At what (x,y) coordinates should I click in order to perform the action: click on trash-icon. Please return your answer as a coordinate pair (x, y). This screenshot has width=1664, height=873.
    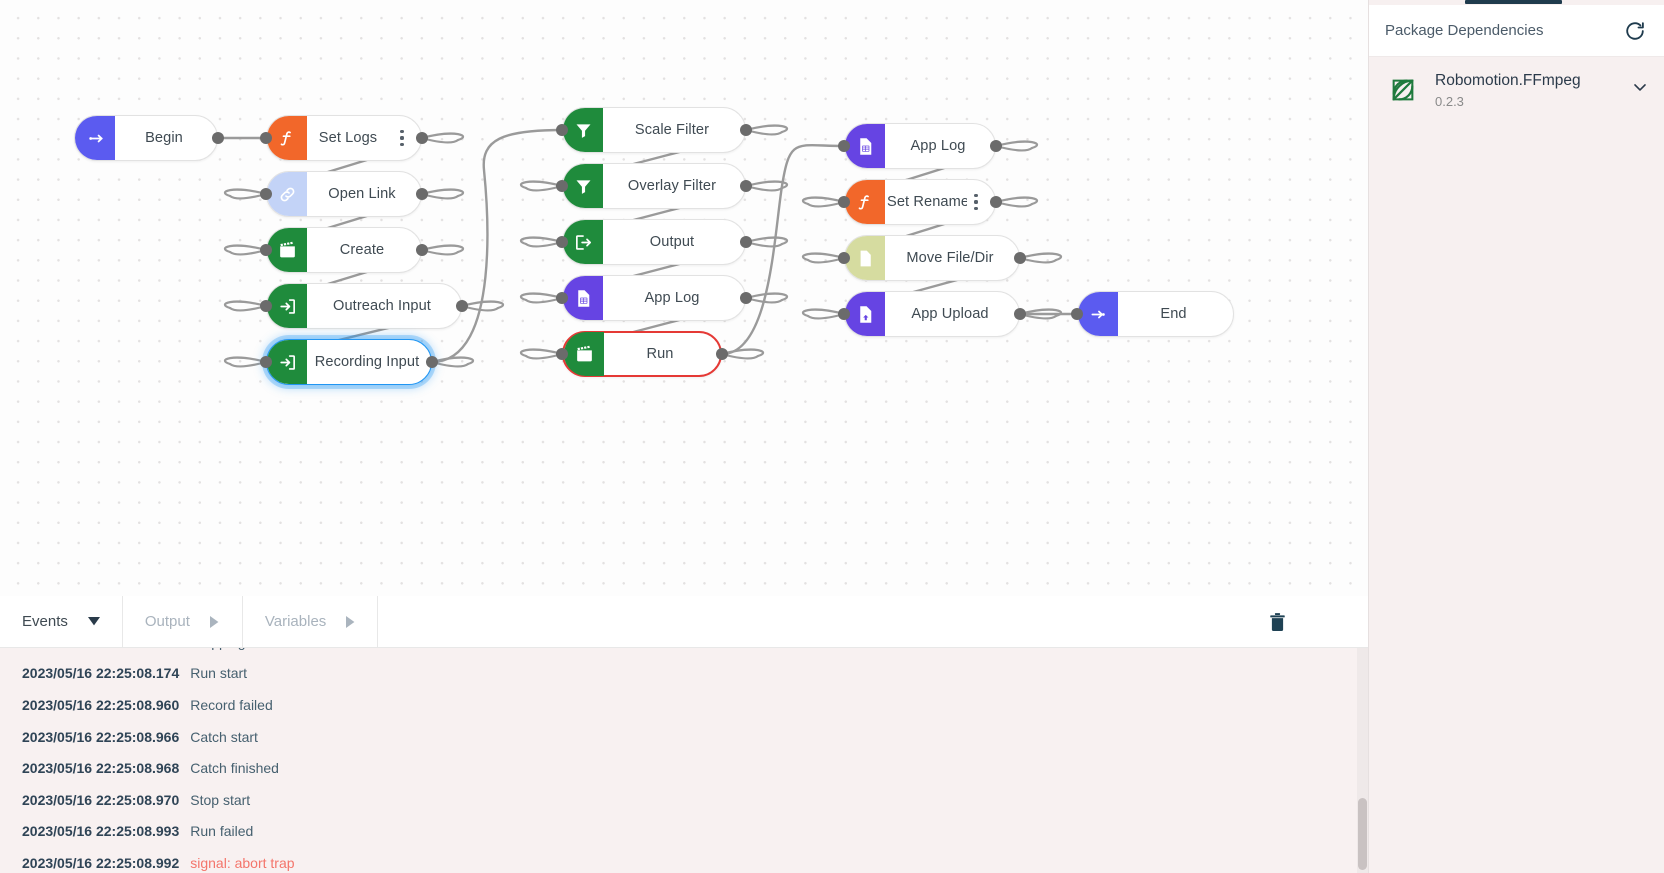
    Looking at the image, I should click on (1277, 621).